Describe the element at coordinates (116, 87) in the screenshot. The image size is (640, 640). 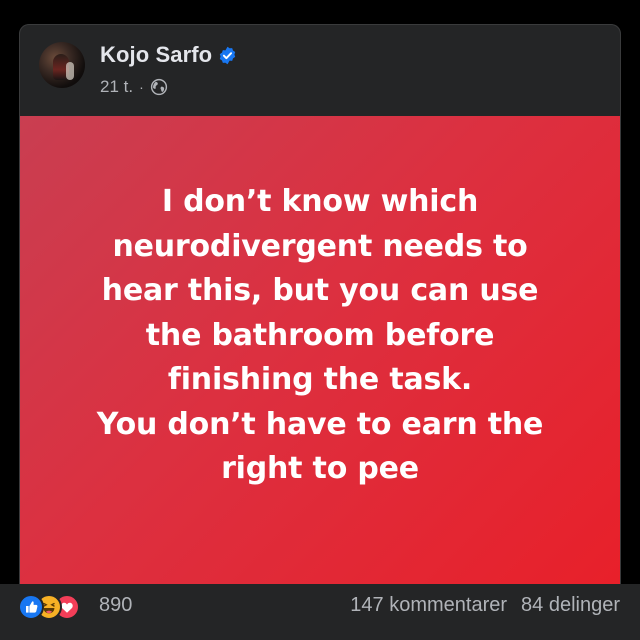
I see `post-timestamp: 21 t.` at that location.